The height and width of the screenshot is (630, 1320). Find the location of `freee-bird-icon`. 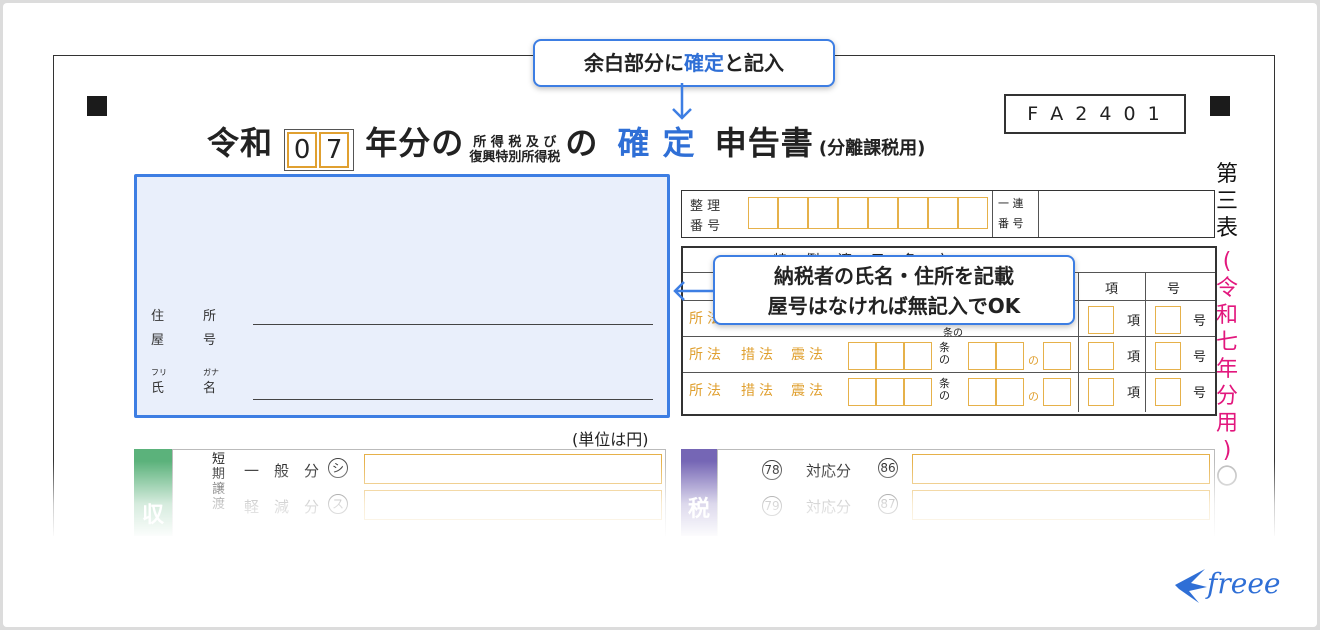

freee-bird-icon is located at coordinates (1191, 586).